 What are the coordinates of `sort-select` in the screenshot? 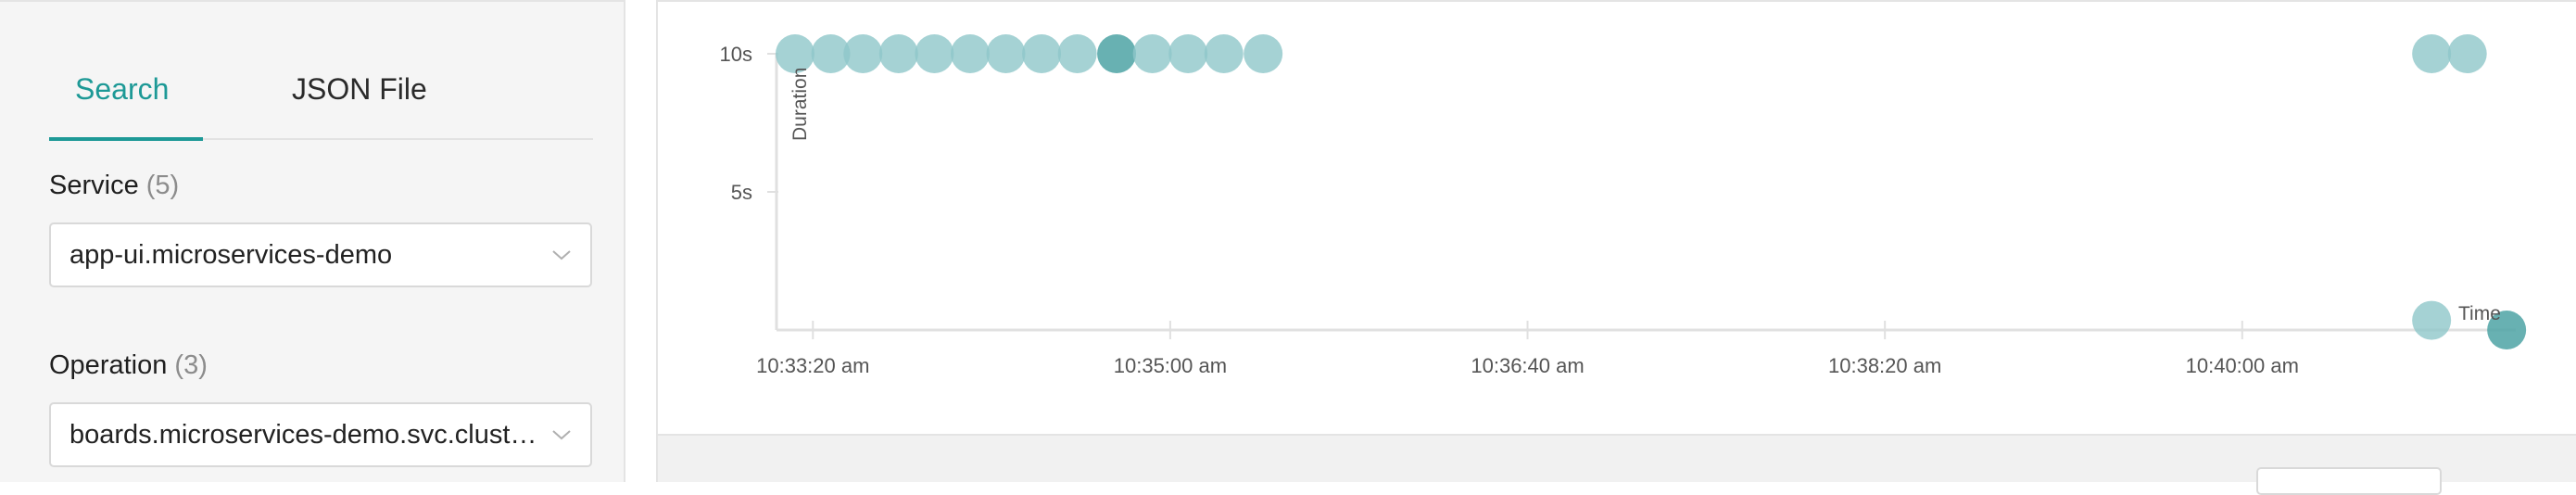 It's located at (2349, 481).